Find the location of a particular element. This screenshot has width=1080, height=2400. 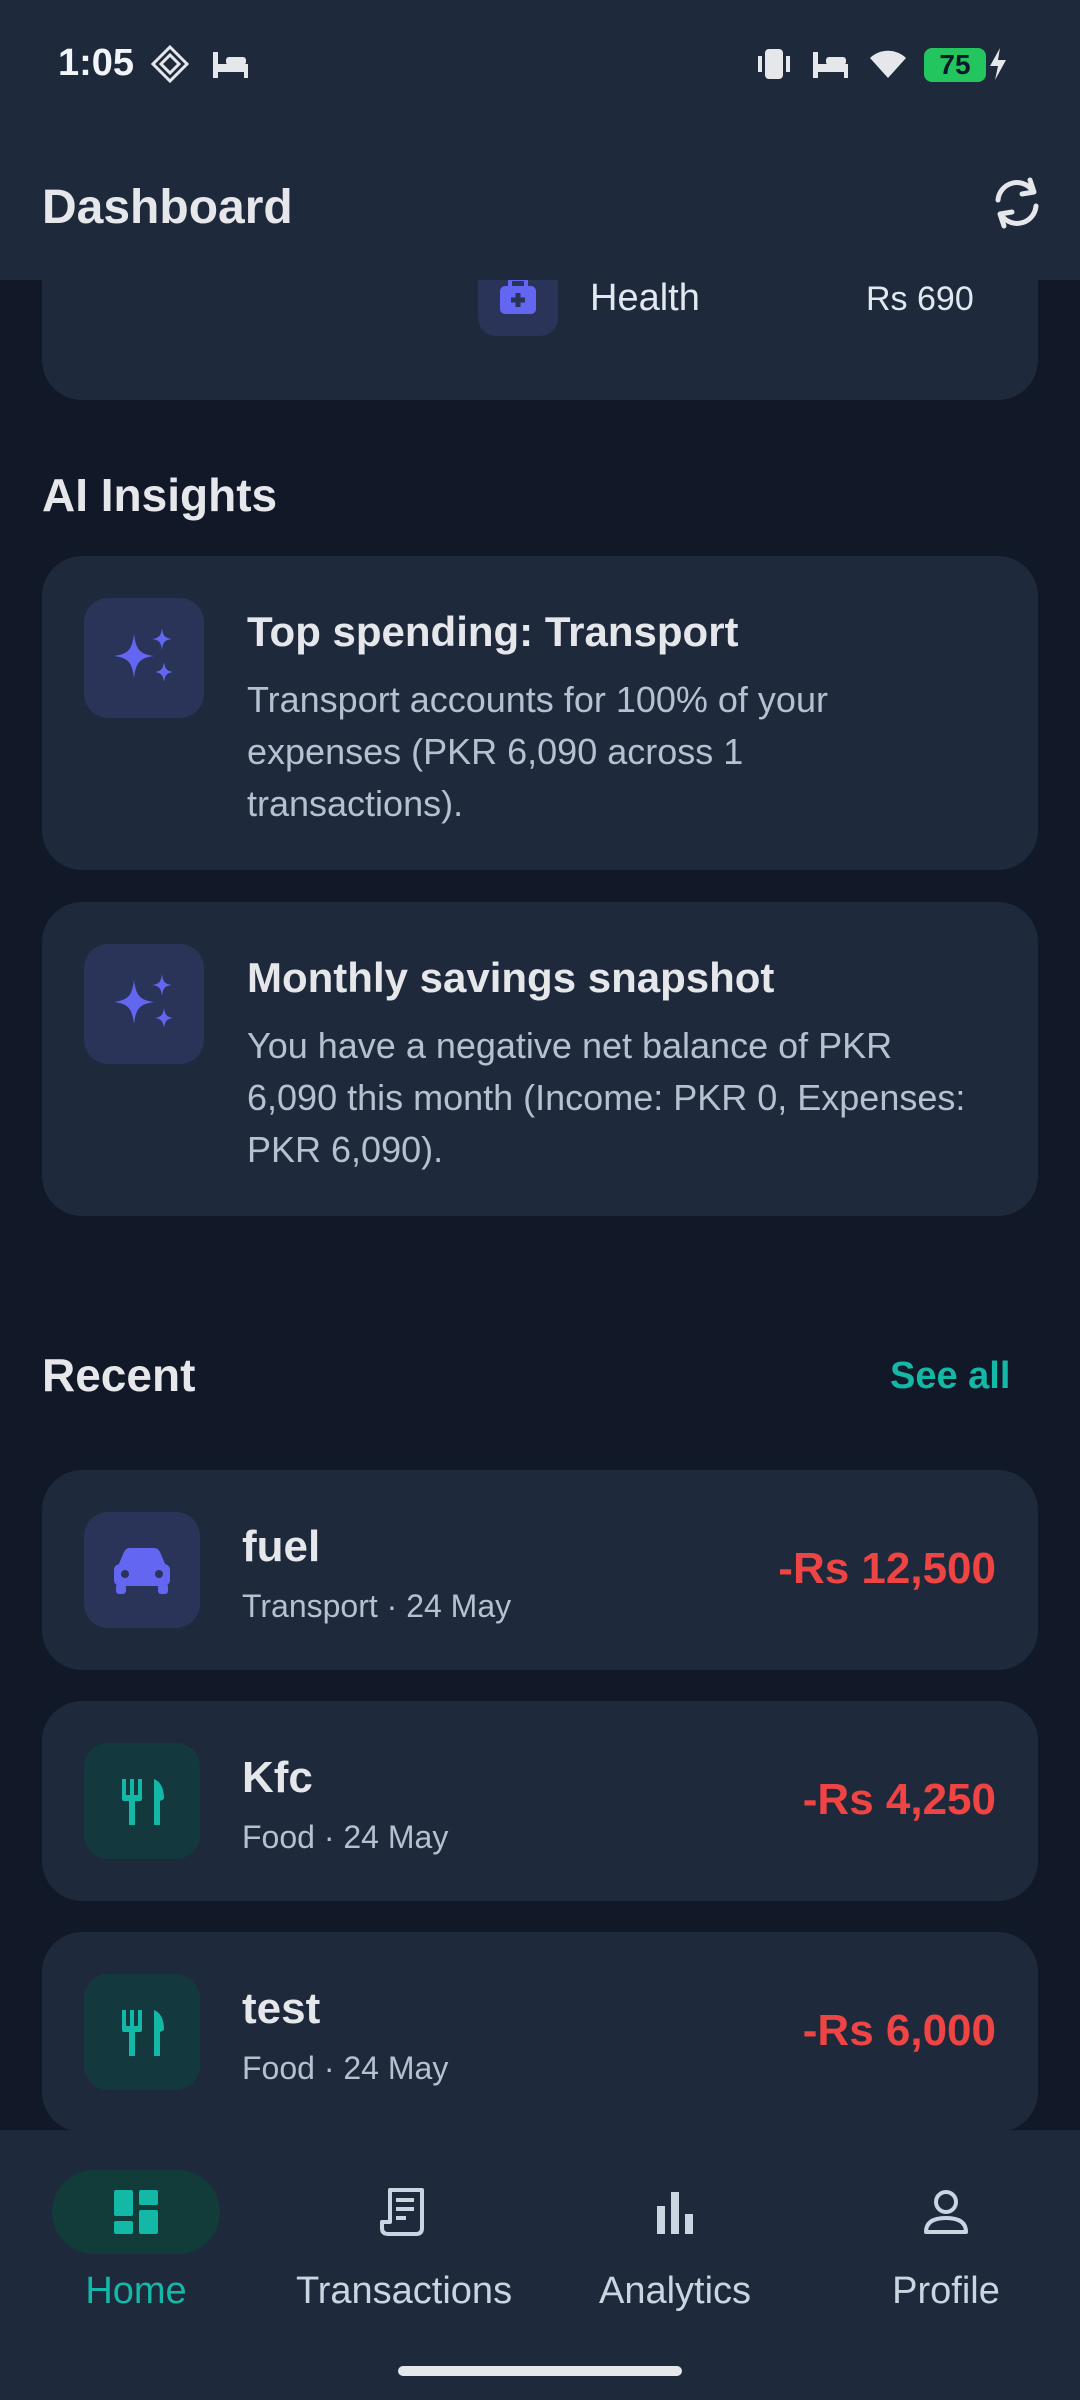

page-title: Dashboard is located at coordinates (167, 207).